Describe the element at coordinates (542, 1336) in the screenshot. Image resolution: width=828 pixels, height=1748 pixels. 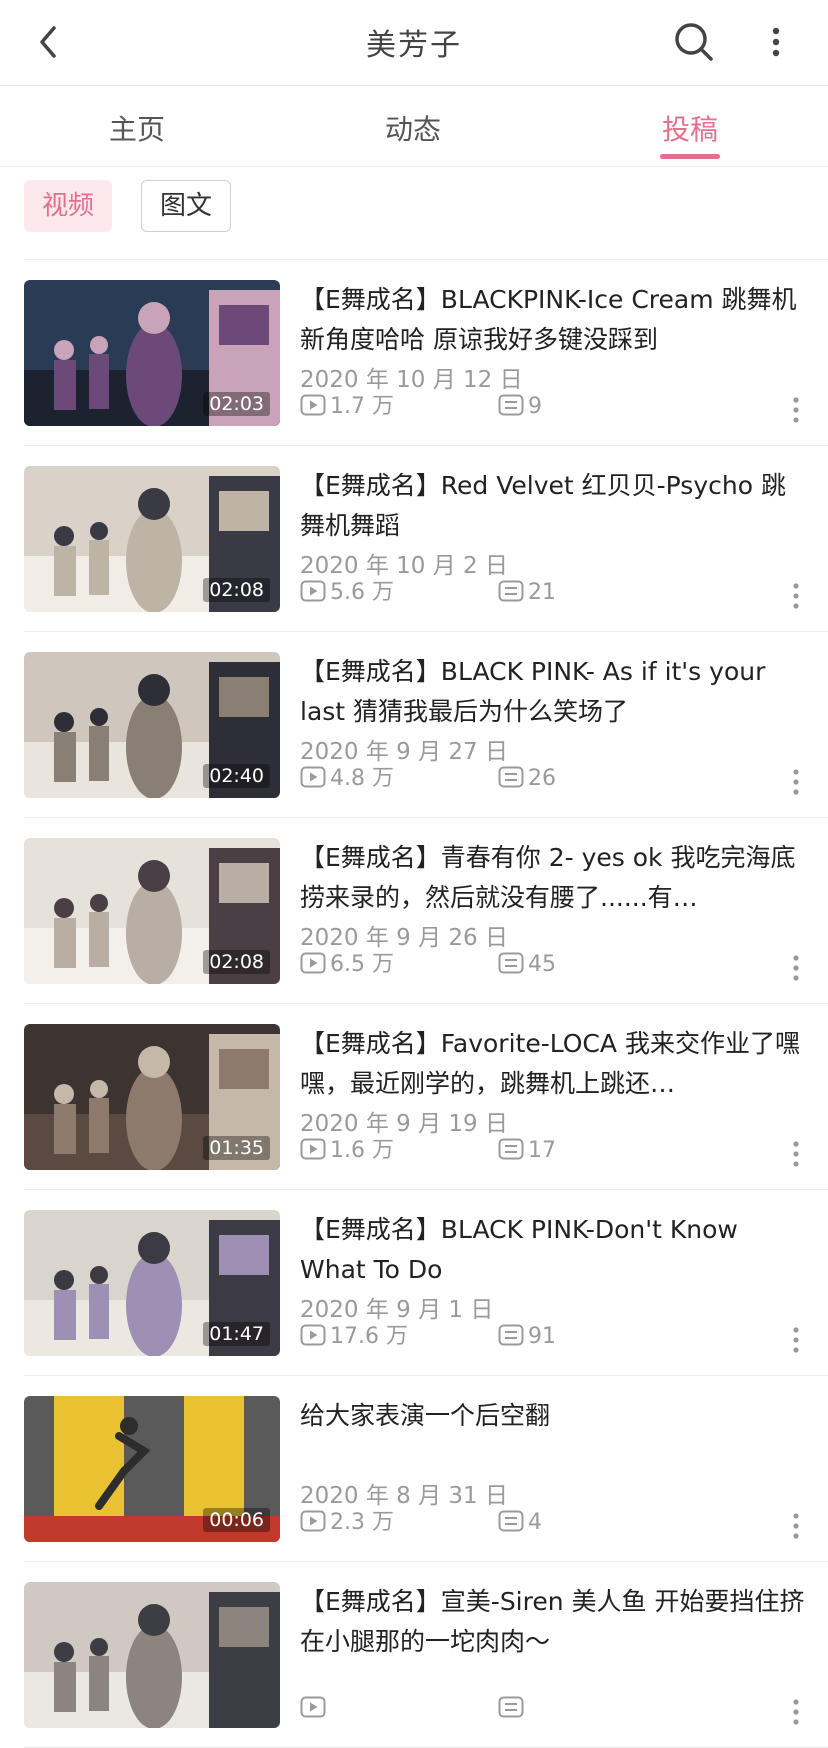
I see `comment-count-value: 91` at that location.